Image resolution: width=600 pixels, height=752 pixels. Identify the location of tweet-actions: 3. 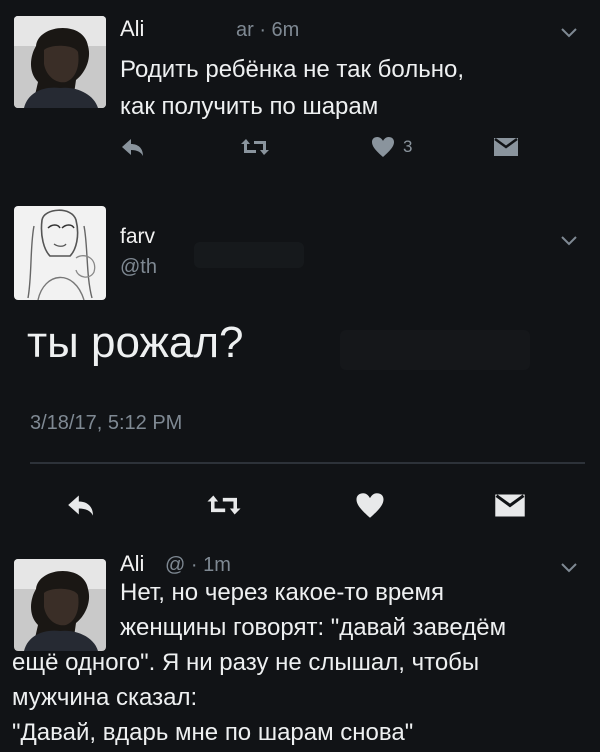
(300, 151).